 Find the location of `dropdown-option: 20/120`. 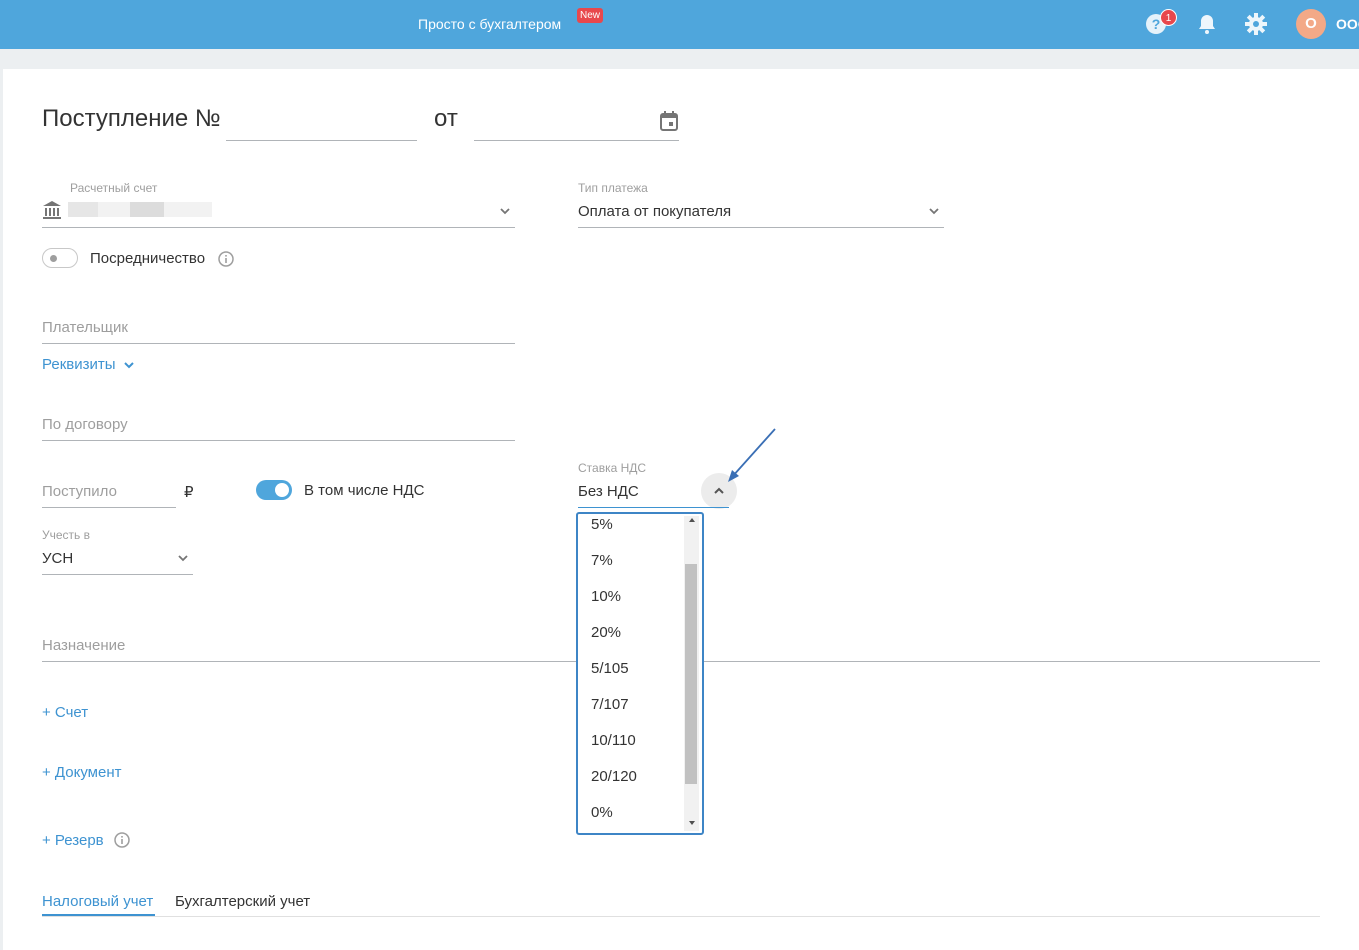

dropdown-option: 20/120 is located at coordinates (614, 776).